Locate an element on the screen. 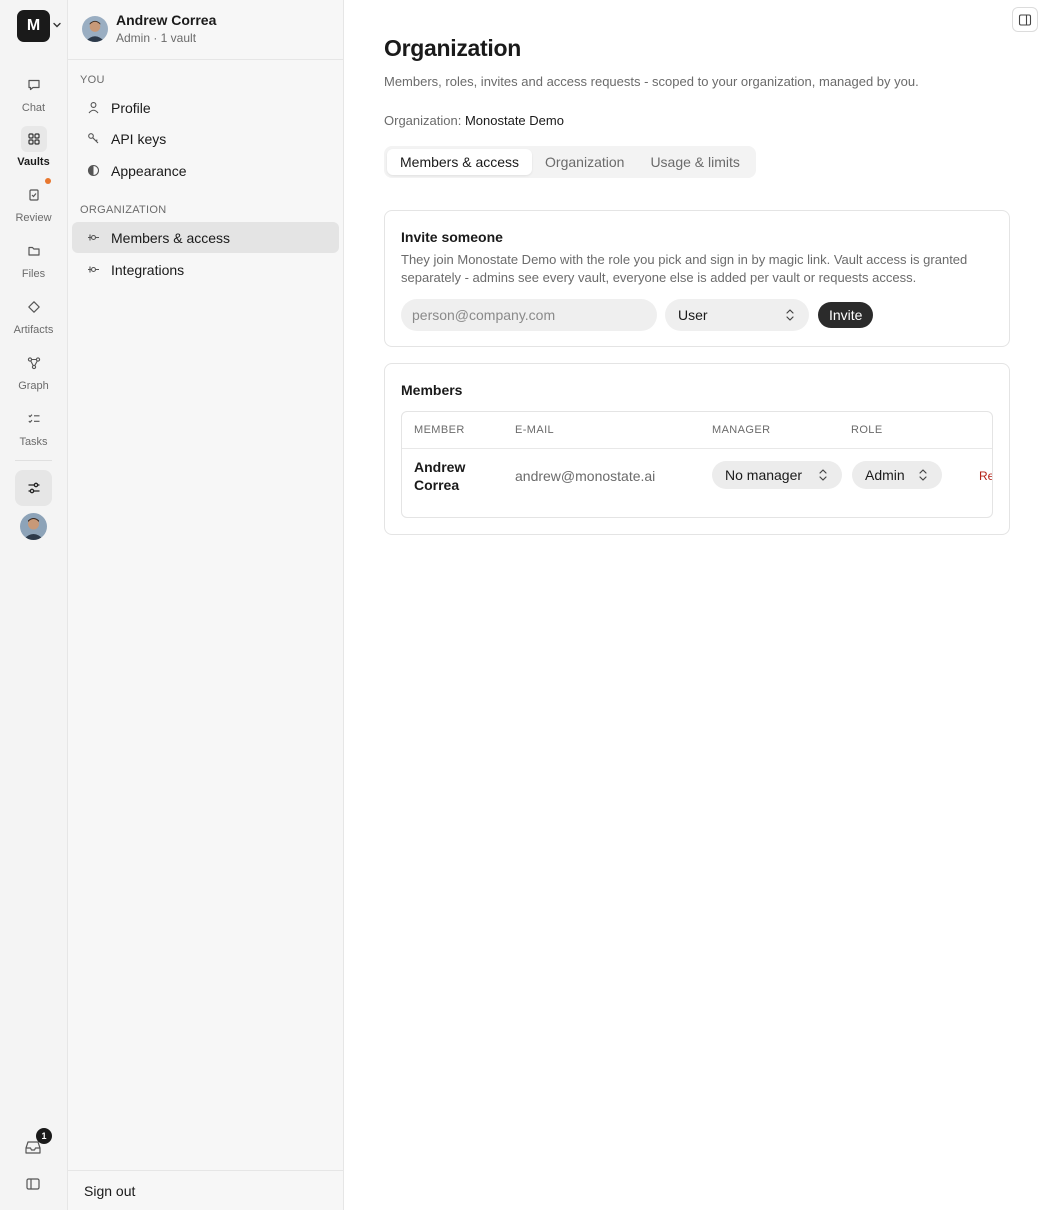 The height and width of the screenshot is (1210, 1050). organization-name: Monostate Demo is located at coordinates (514, 120).